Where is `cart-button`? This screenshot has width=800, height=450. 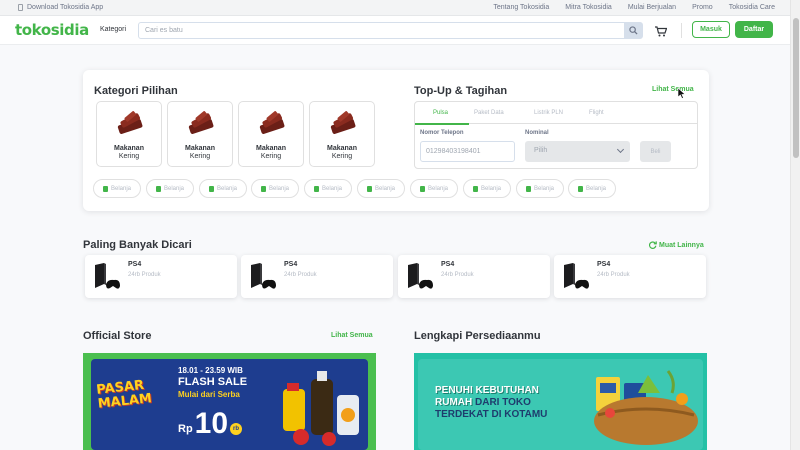 cart-button is located at coordinates (661, 33).